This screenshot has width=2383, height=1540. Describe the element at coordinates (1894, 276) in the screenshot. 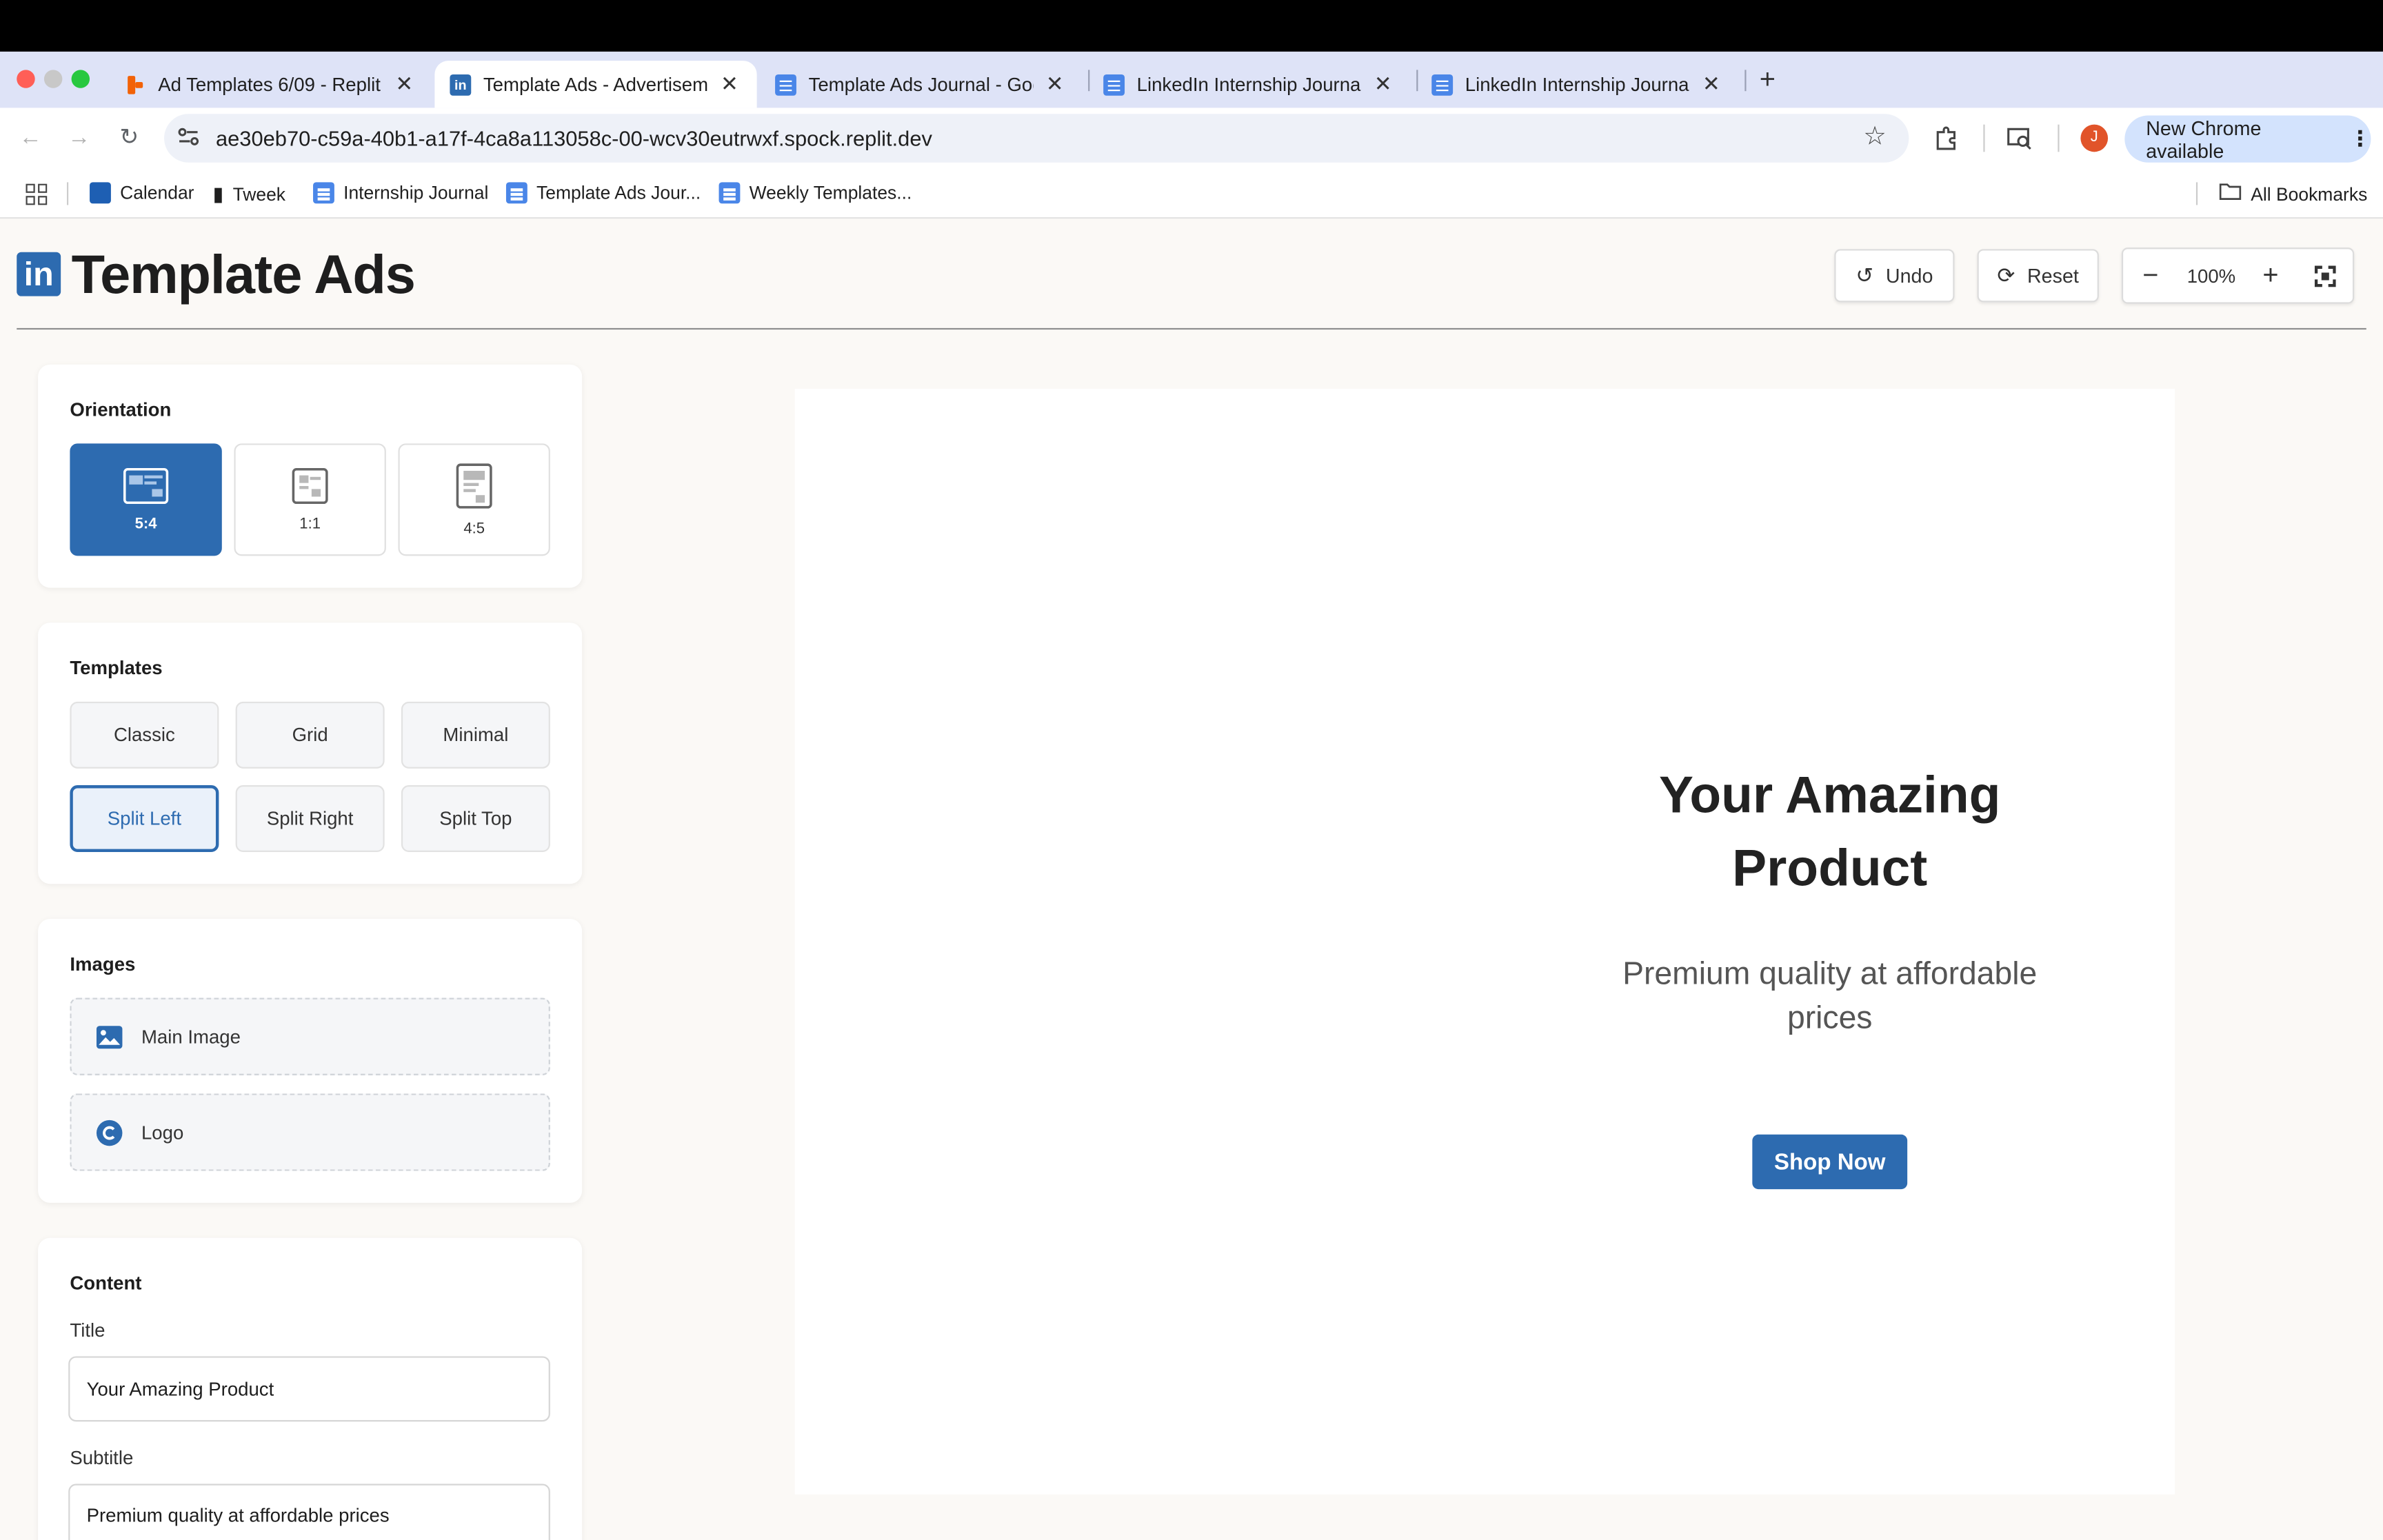

I see `undo-button: ↺ Undo` at that location.